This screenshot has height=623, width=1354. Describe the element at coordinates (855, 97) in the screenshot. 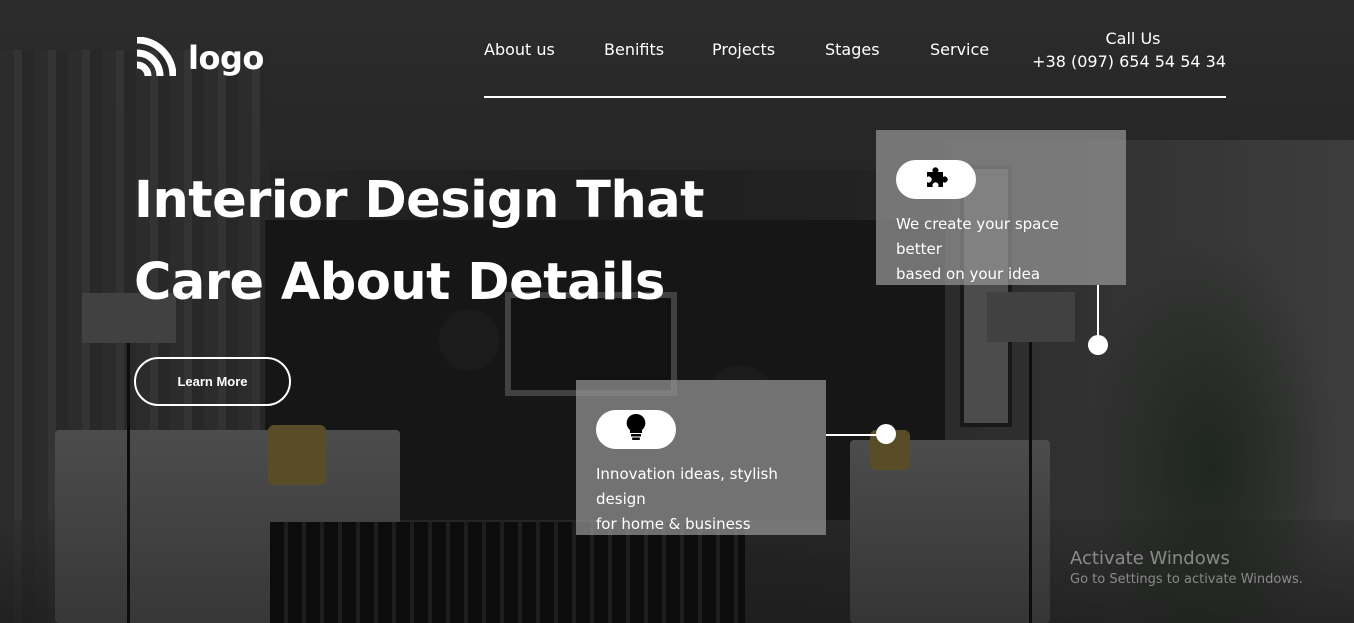

I see `nav-divider` at that location.